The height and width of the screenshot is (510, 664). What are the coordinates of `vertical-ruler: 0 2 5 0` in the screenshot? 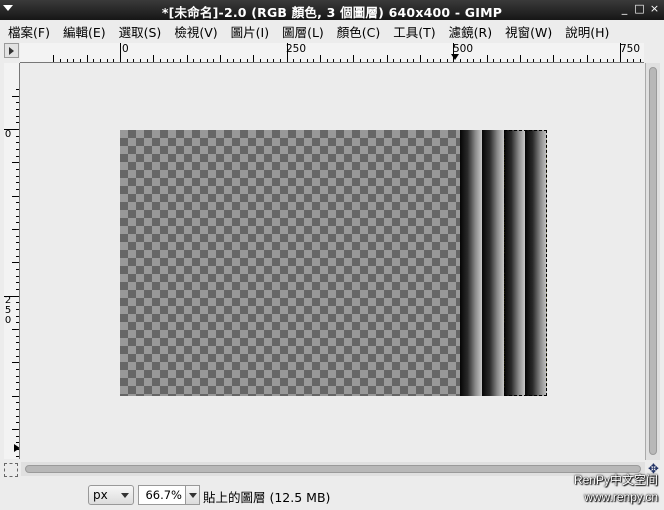 It's located at (12, 261).